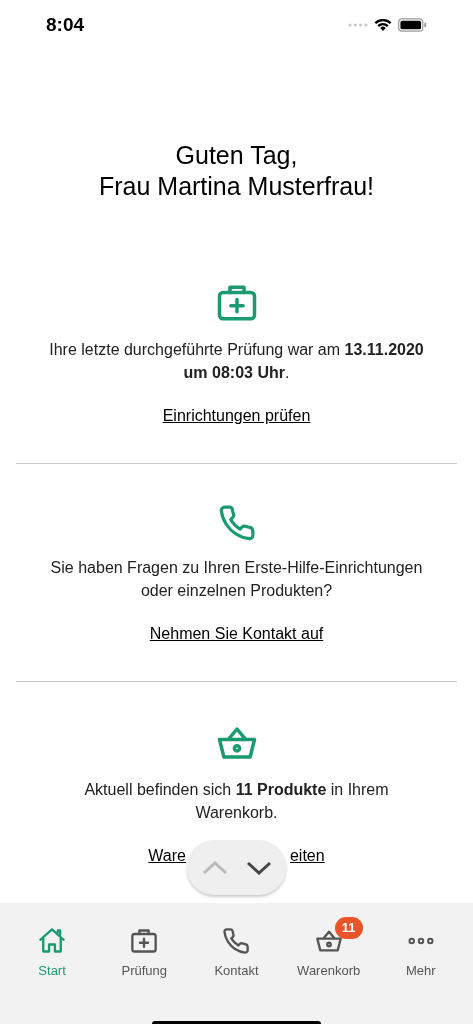  Describe the element at coordinates (214, 867) in the screenshot. I see `chevron-up-icon` at that location.